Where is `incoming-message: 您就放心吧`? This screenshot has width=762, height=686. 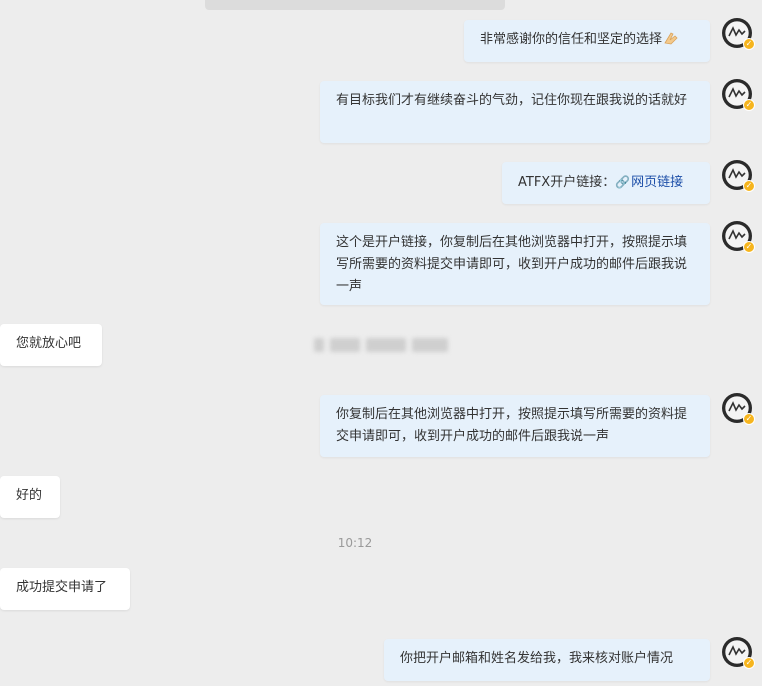 incoming-message: 您就放心吧 is located at coordinates (51, 345).